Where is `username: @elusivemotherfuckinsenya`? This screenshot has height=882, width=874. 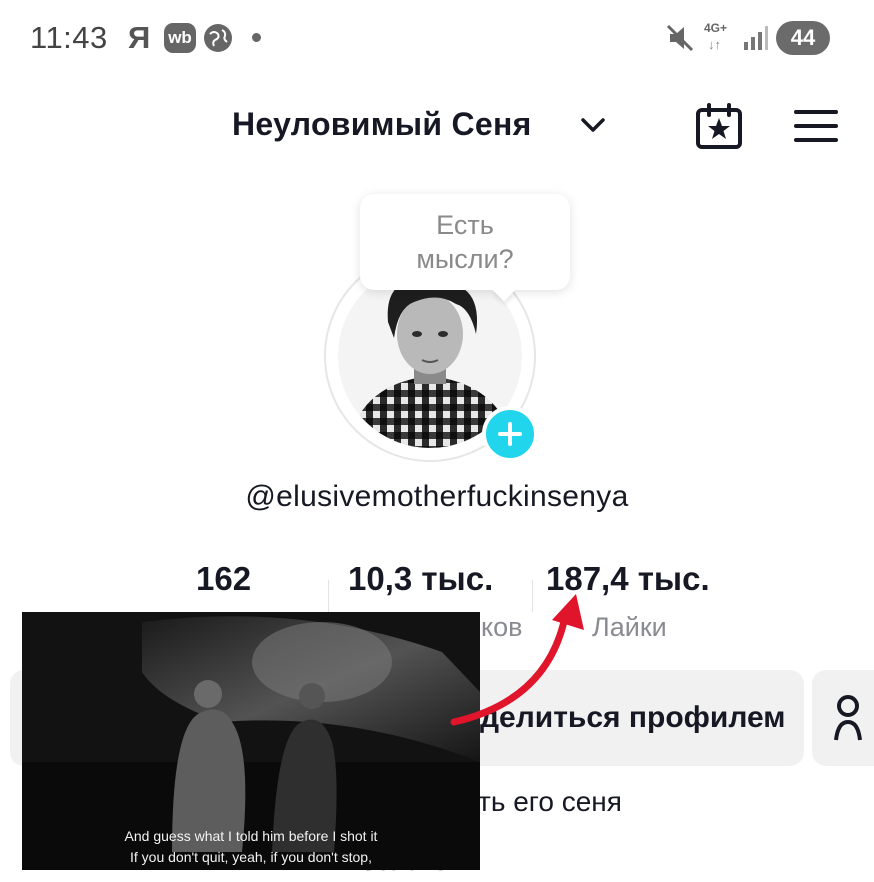 username: @elusivemotherfuckinsenya is located at coordinates (437, 496).